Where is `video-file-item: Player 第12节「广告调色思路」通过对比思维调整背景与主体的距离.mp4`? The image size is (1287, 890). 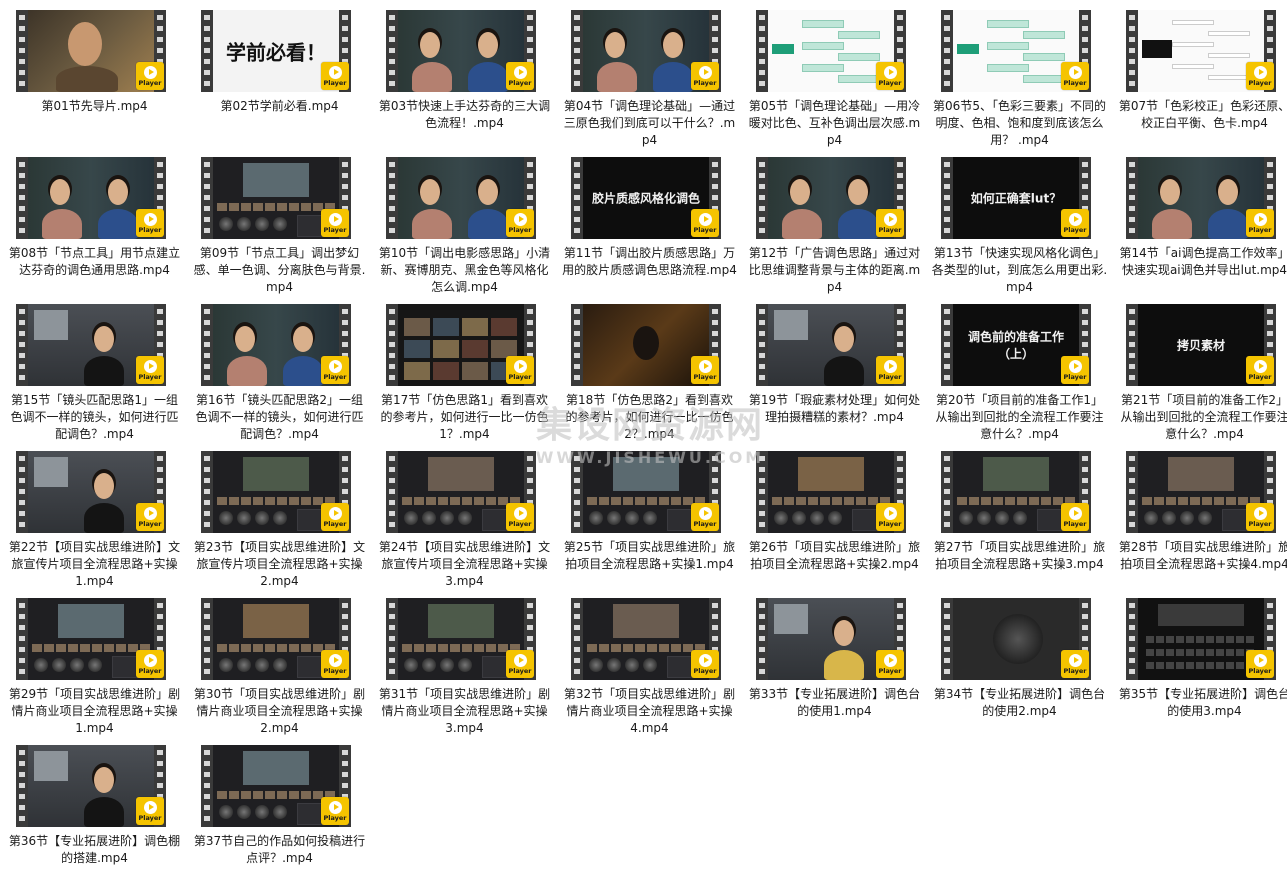 video-file-item: Player 第12节「广告调色思路」通过对比思维调整背景与主体的距离.mp4 is located at coordinates (834, 228).